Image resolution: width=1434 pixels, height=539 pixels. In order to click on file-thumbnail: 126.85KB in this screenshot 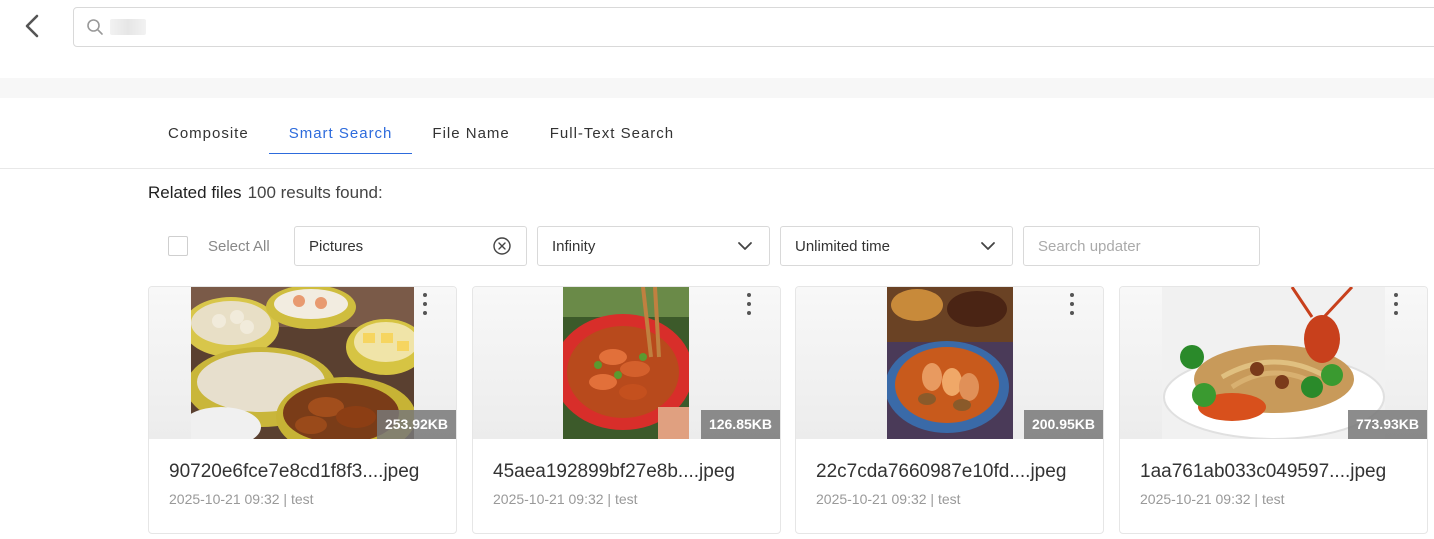, I will do `click(626, 363)`.